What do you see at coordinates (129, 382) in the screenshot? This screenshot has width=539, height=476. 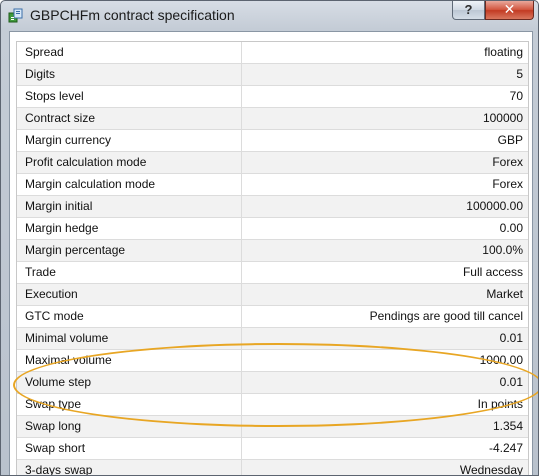 I see `row-label: Volume step` at bounding box center [129, 382].